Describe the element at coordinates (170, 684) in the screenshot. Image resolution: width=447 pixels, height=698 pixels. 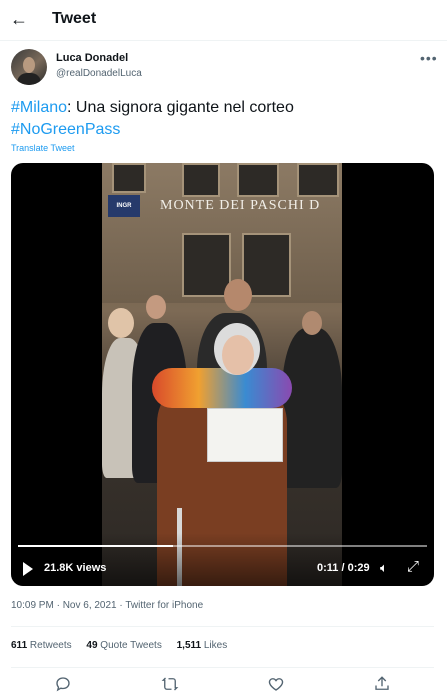
I see `retweet-icon` at that location.